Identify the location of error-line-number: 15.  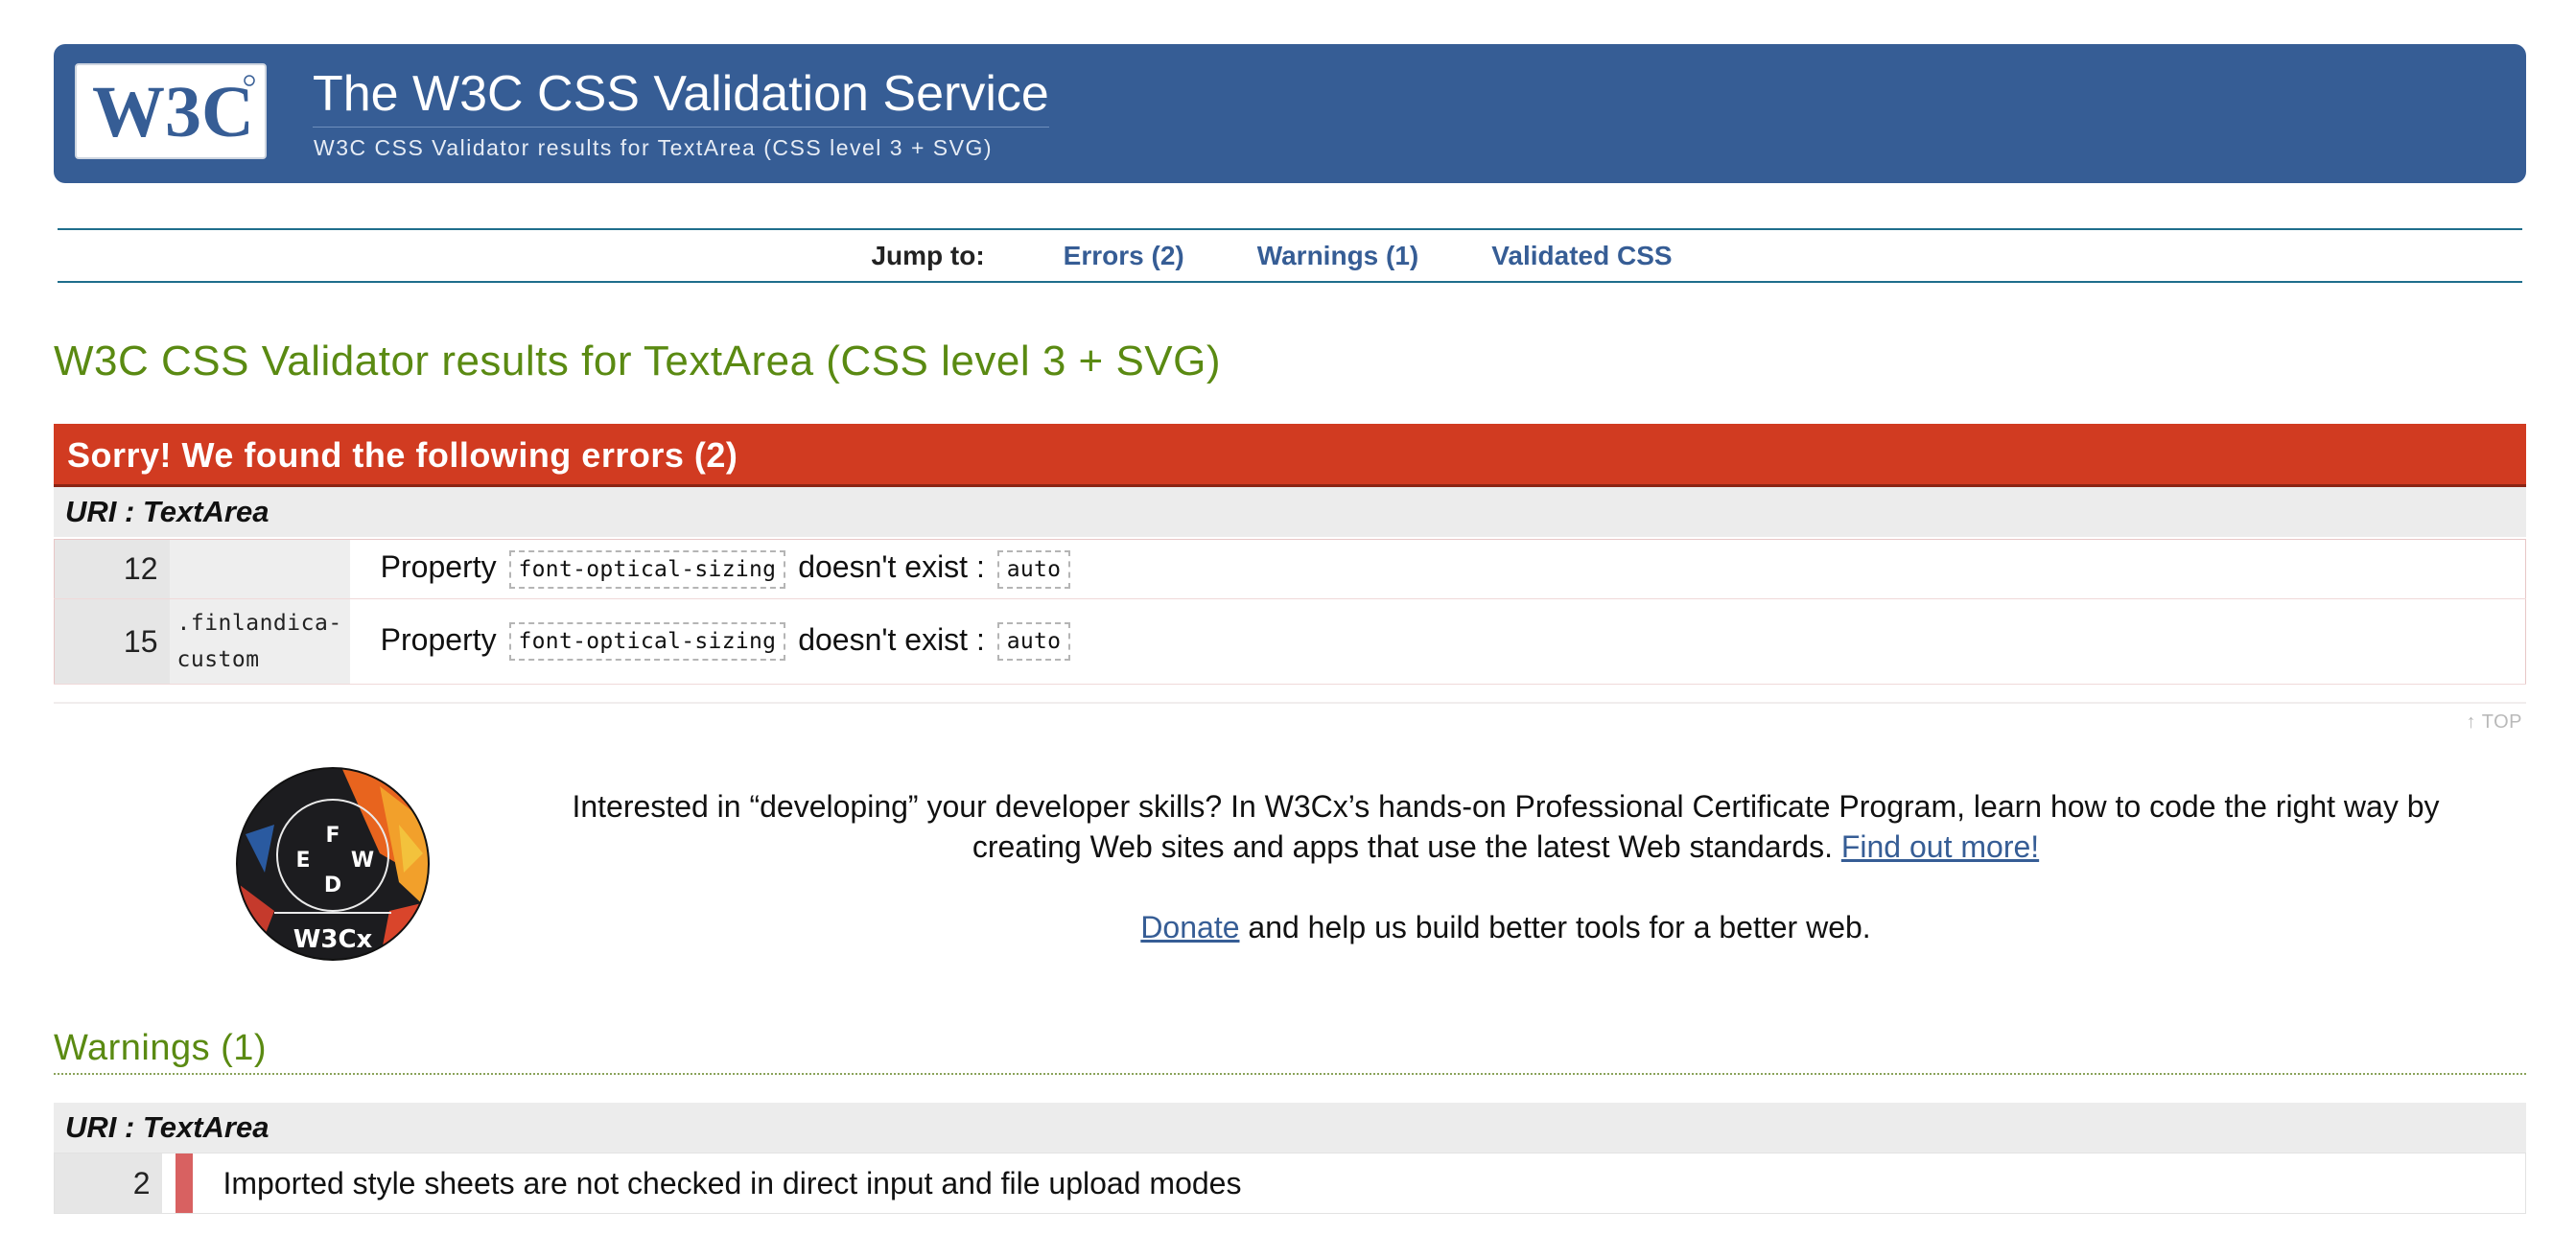
(112, 641).